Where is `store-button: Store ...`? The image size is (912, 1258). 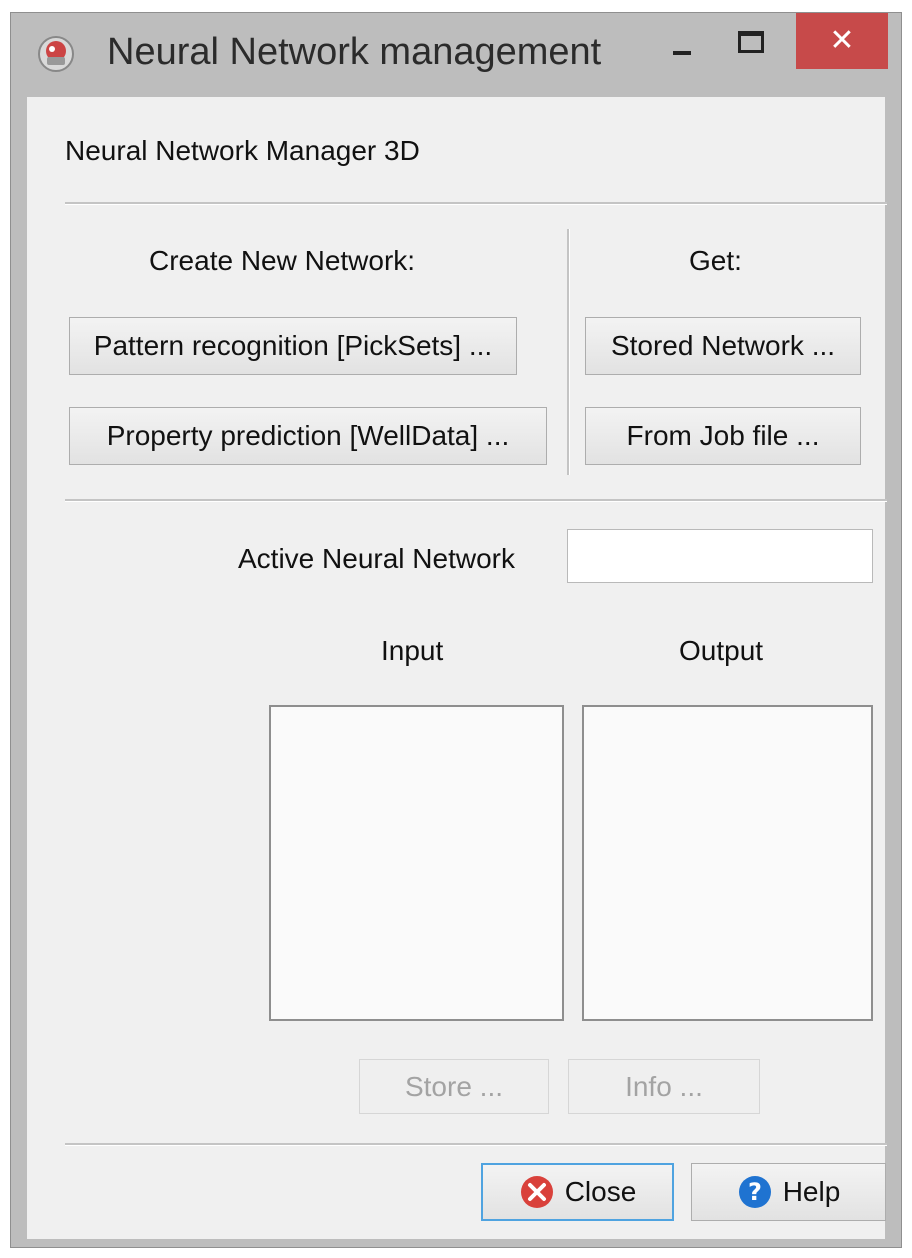 store-button: Store ... is located at coordinates (454, 1086).